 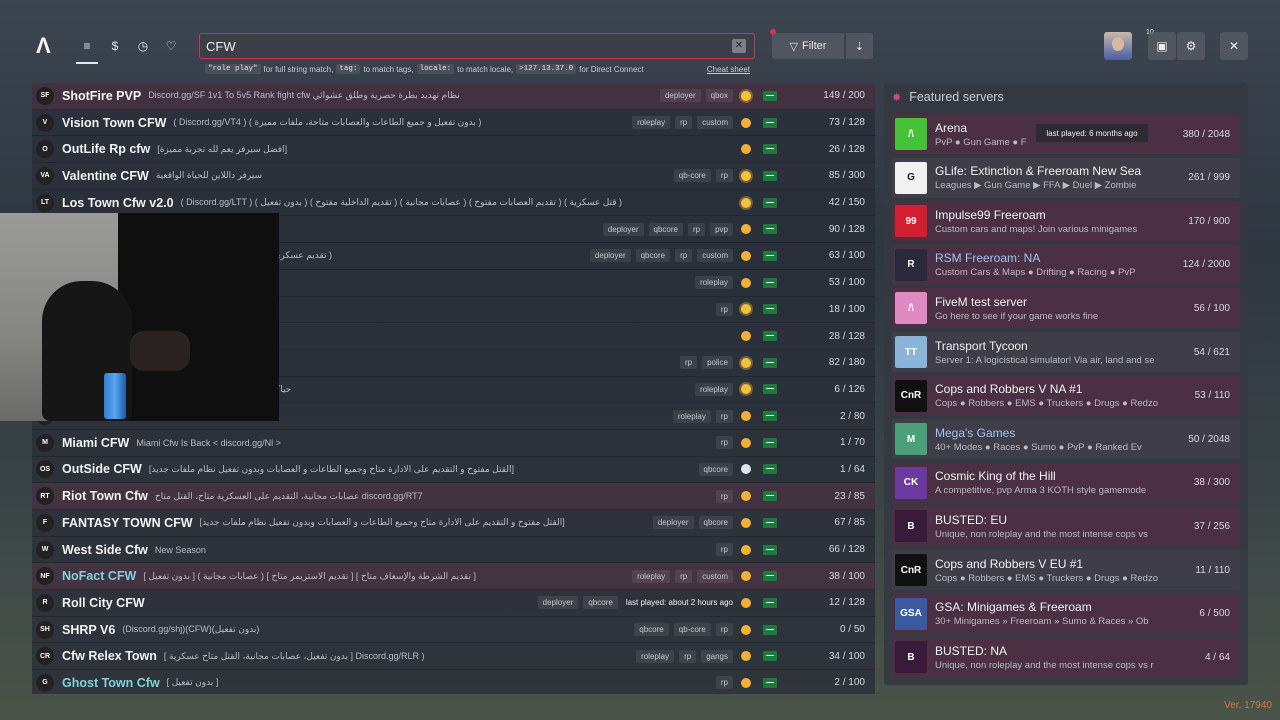 I want to click on featured-player-count: 53 / 110, so click(x=1212, y=396).